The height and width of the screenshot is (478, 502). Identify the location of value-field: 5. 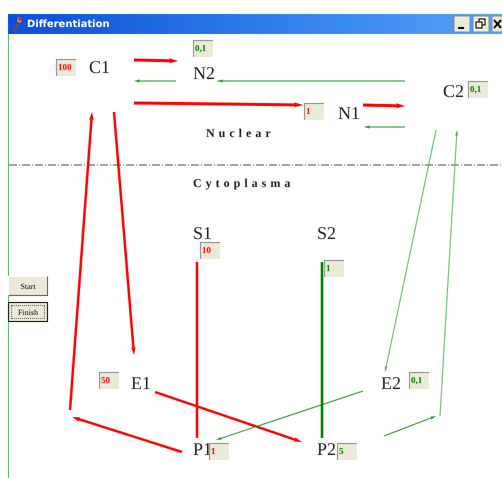
(347, 451).